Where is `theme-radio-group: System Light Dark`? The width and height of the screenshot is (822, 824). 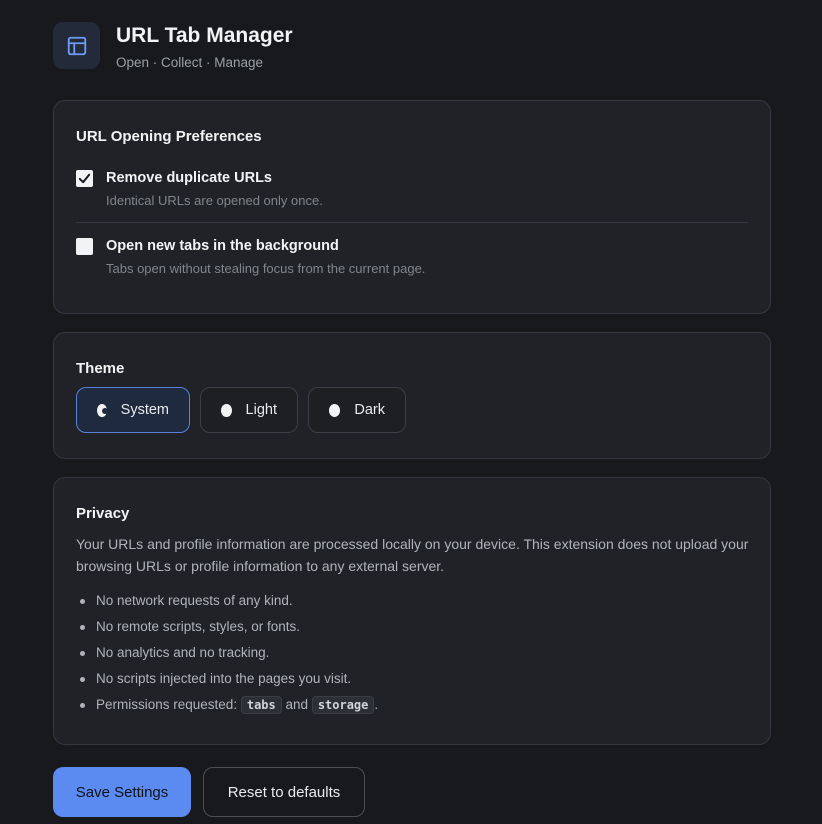 theme-radio-group: System Light Dark is located at coordinates (241, 410).